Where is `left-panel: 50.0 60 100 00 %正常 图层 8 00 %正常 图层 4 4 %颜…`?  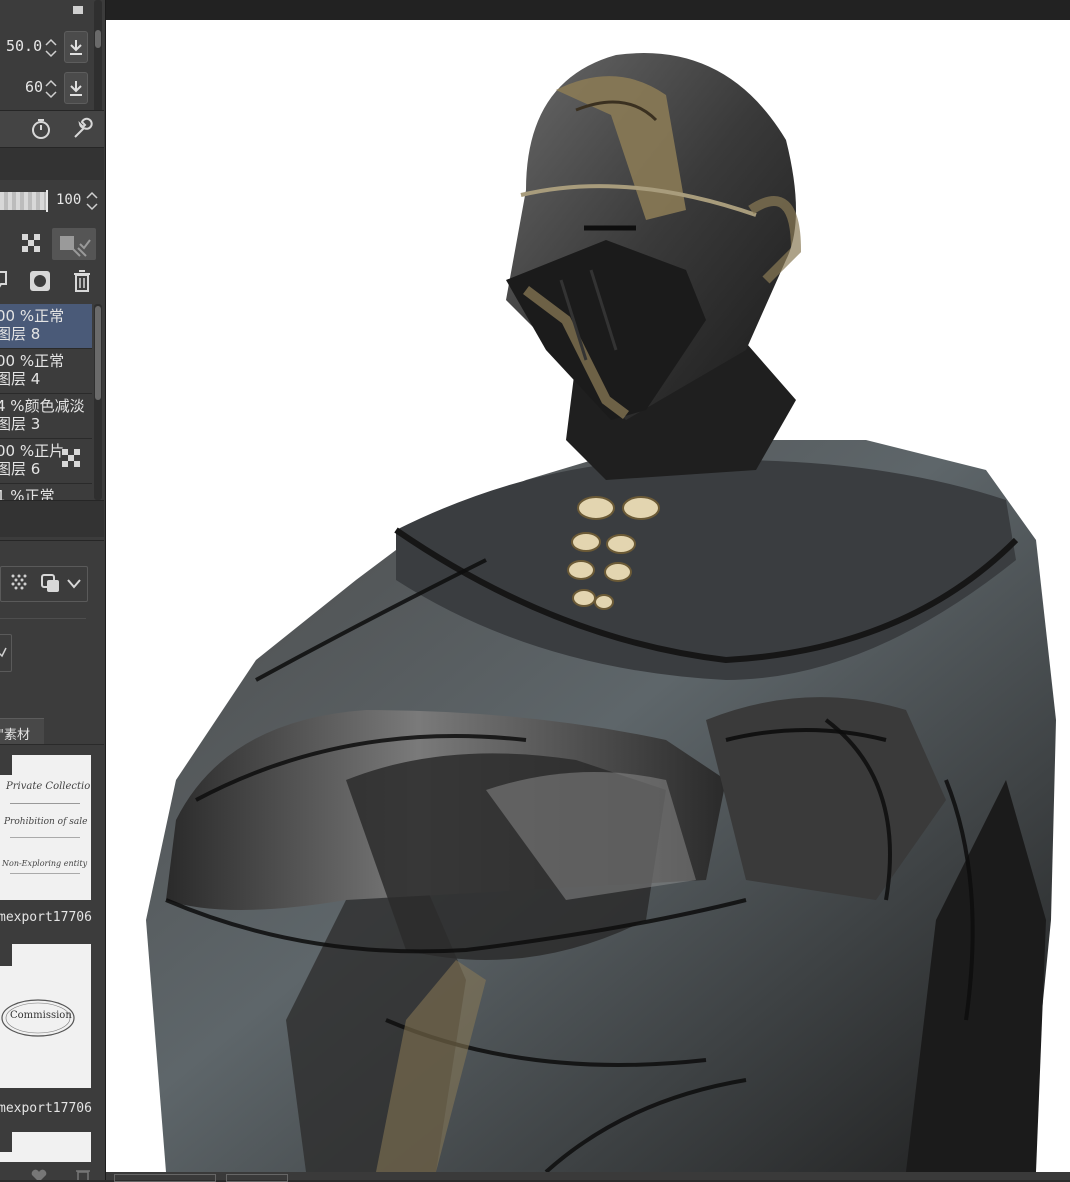 left-panel: 50.0 60 100 00 %正常 图层 8 00 %正常 图层 4 4 %颜… is located at coordinates (53, 590).